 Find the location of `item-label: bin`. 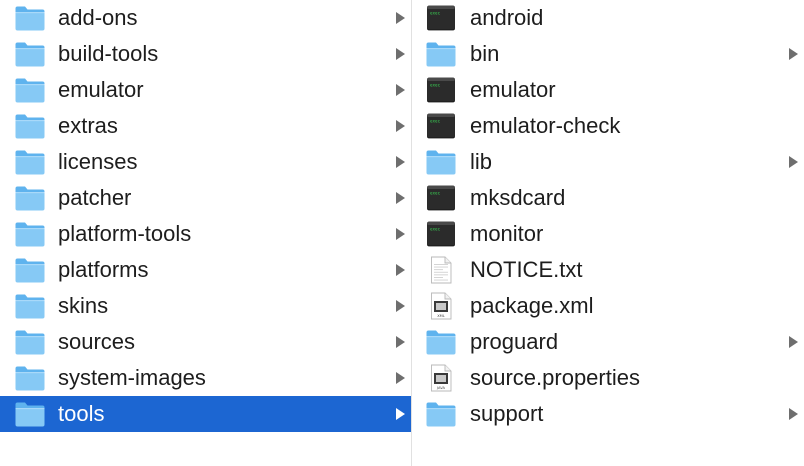

item-label: bin is located at coordinates (485, 53).